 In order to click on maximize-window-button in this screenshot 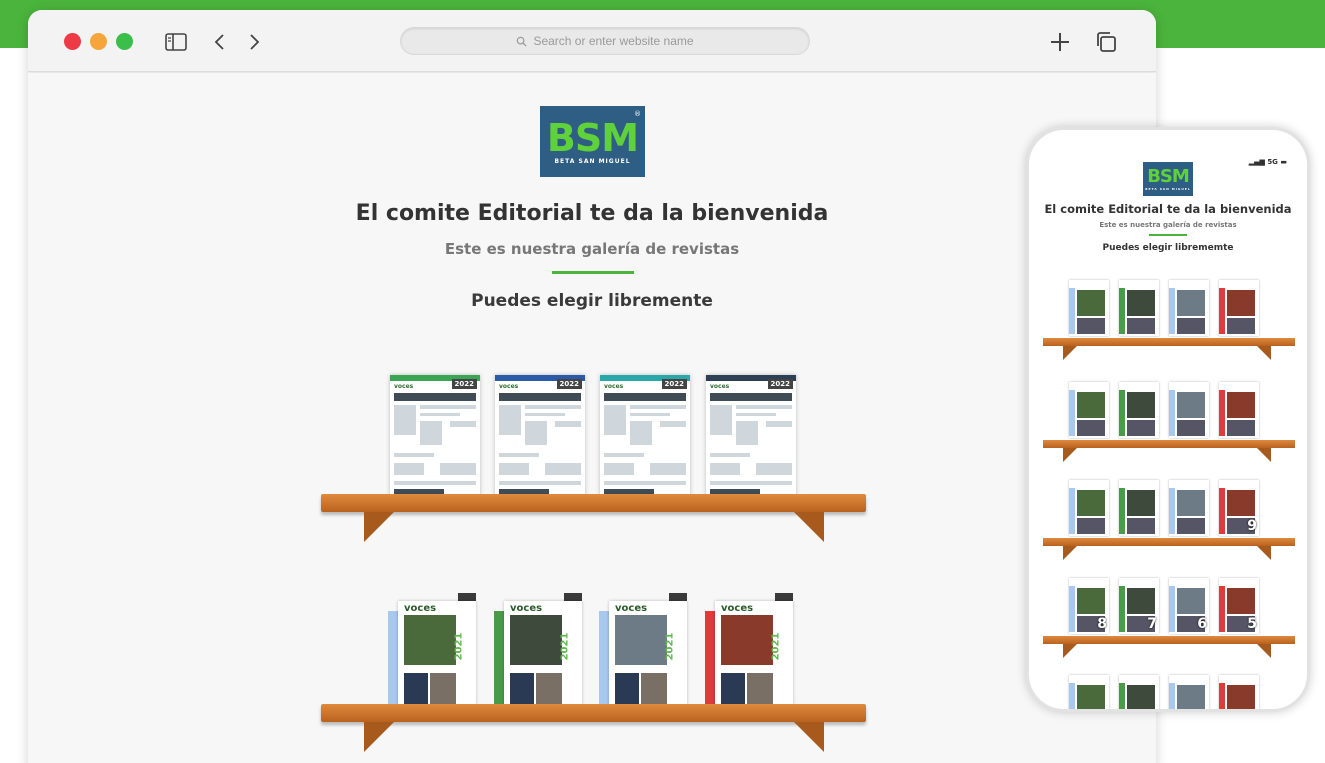, I will do `click(124, 41)`.